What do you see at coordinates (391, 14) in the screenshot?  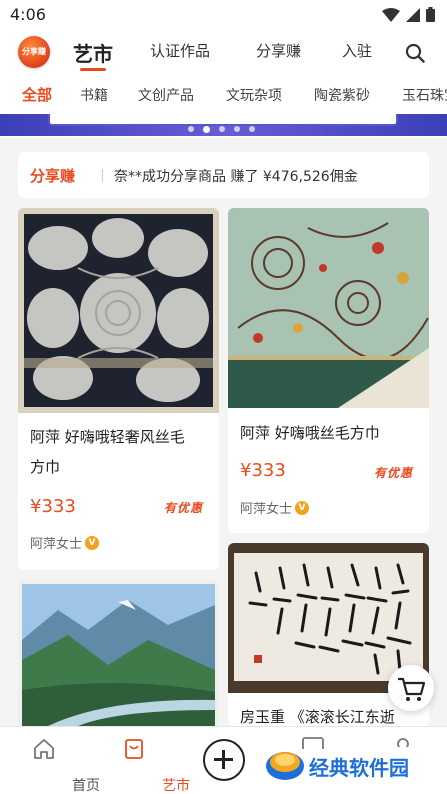 I see `wifi-icon` at bounding box center [391, 14].